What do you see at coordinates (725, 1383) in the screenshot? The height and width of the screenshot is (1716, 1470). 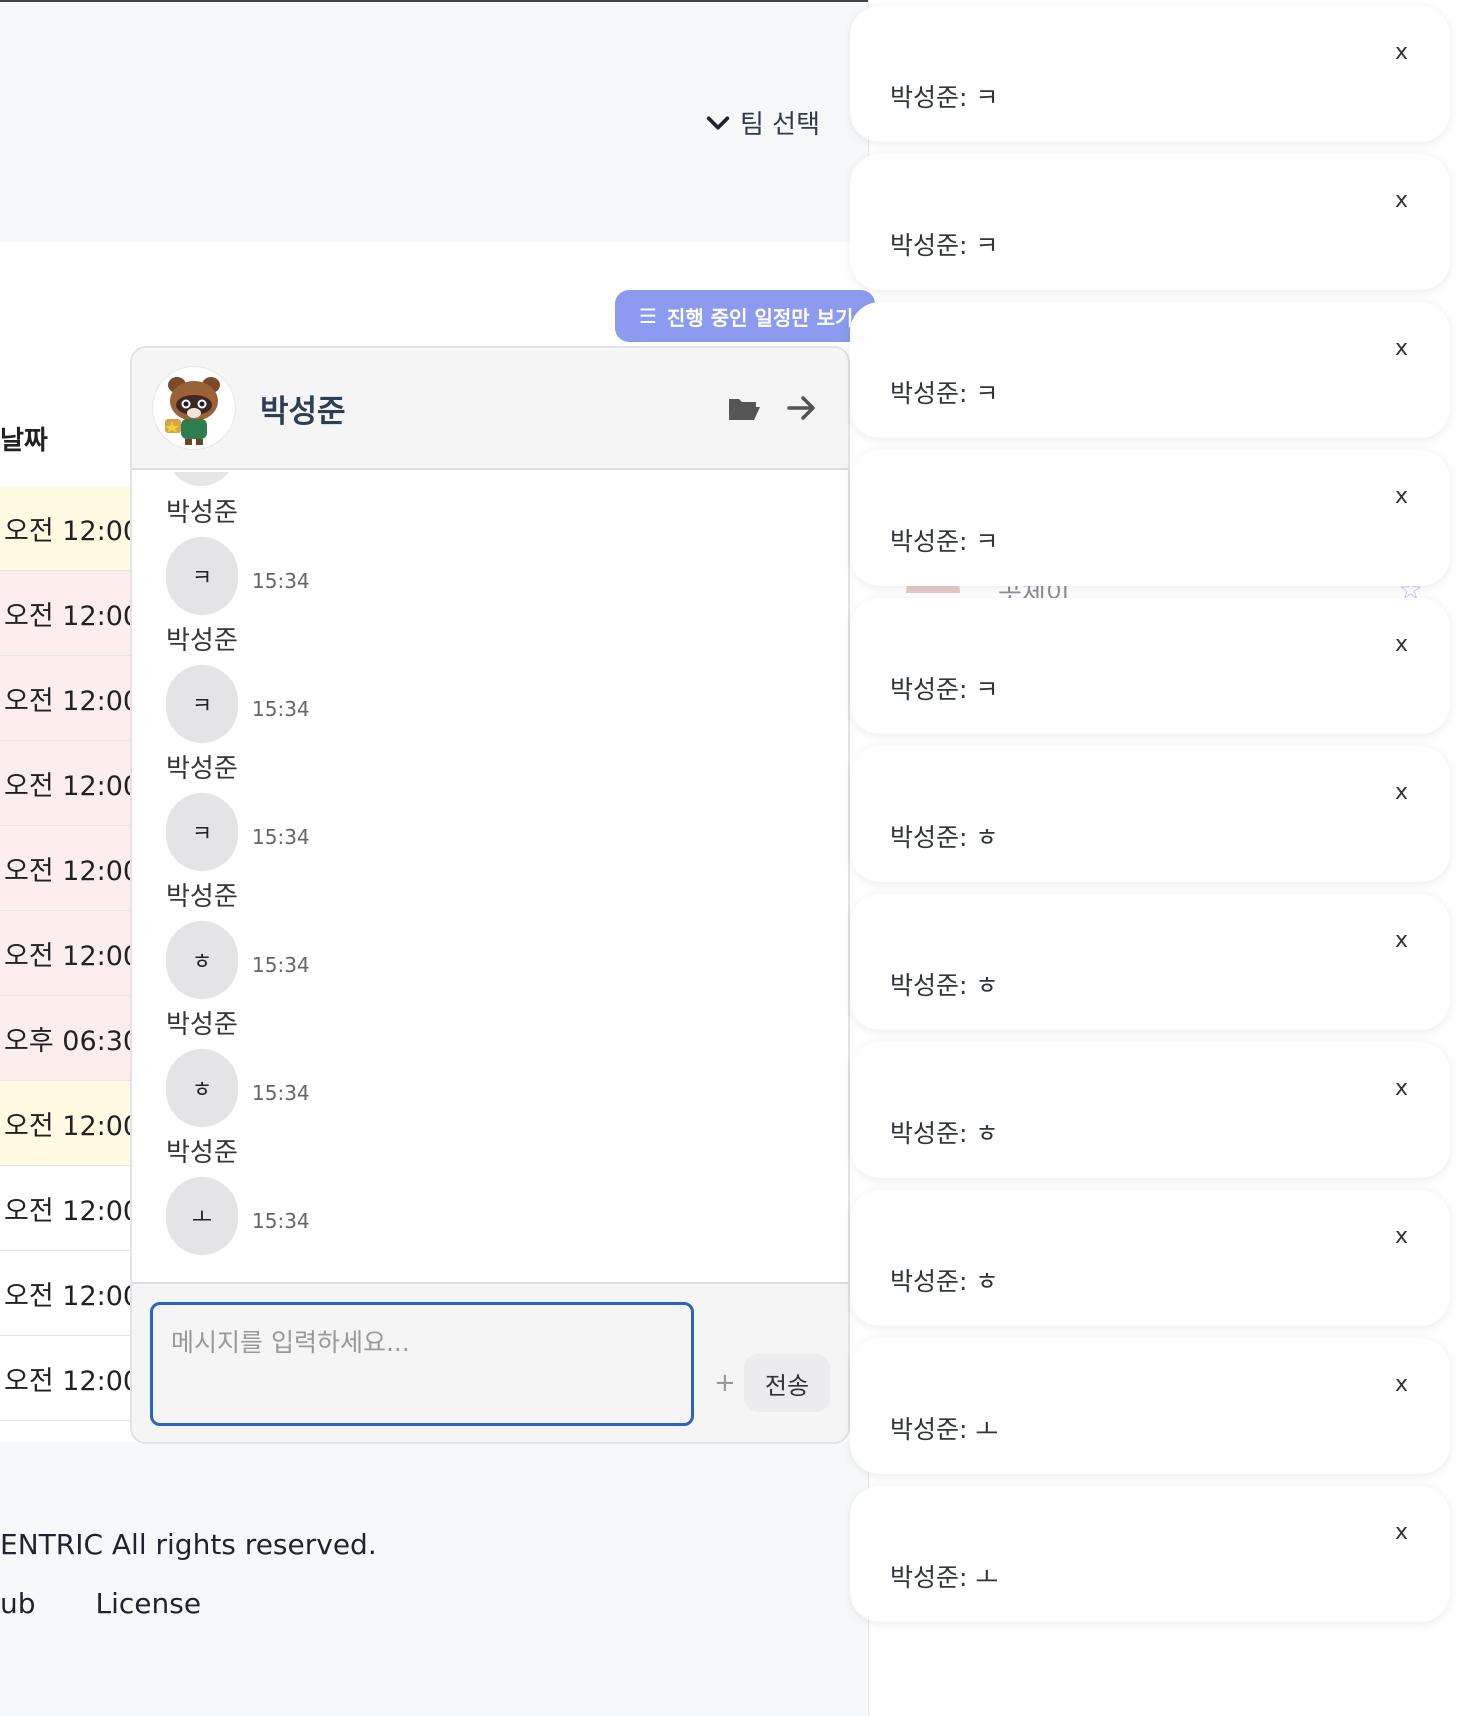 I see `attach-plus-button: +` at bounding box center [725, 1383].